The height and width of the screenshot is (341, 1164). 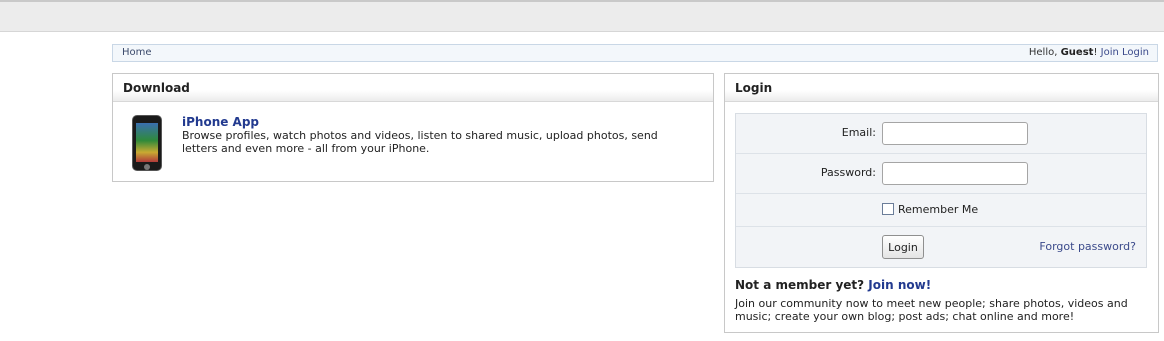 I want to click on email-label: Email:, so click(x=858, y=132).